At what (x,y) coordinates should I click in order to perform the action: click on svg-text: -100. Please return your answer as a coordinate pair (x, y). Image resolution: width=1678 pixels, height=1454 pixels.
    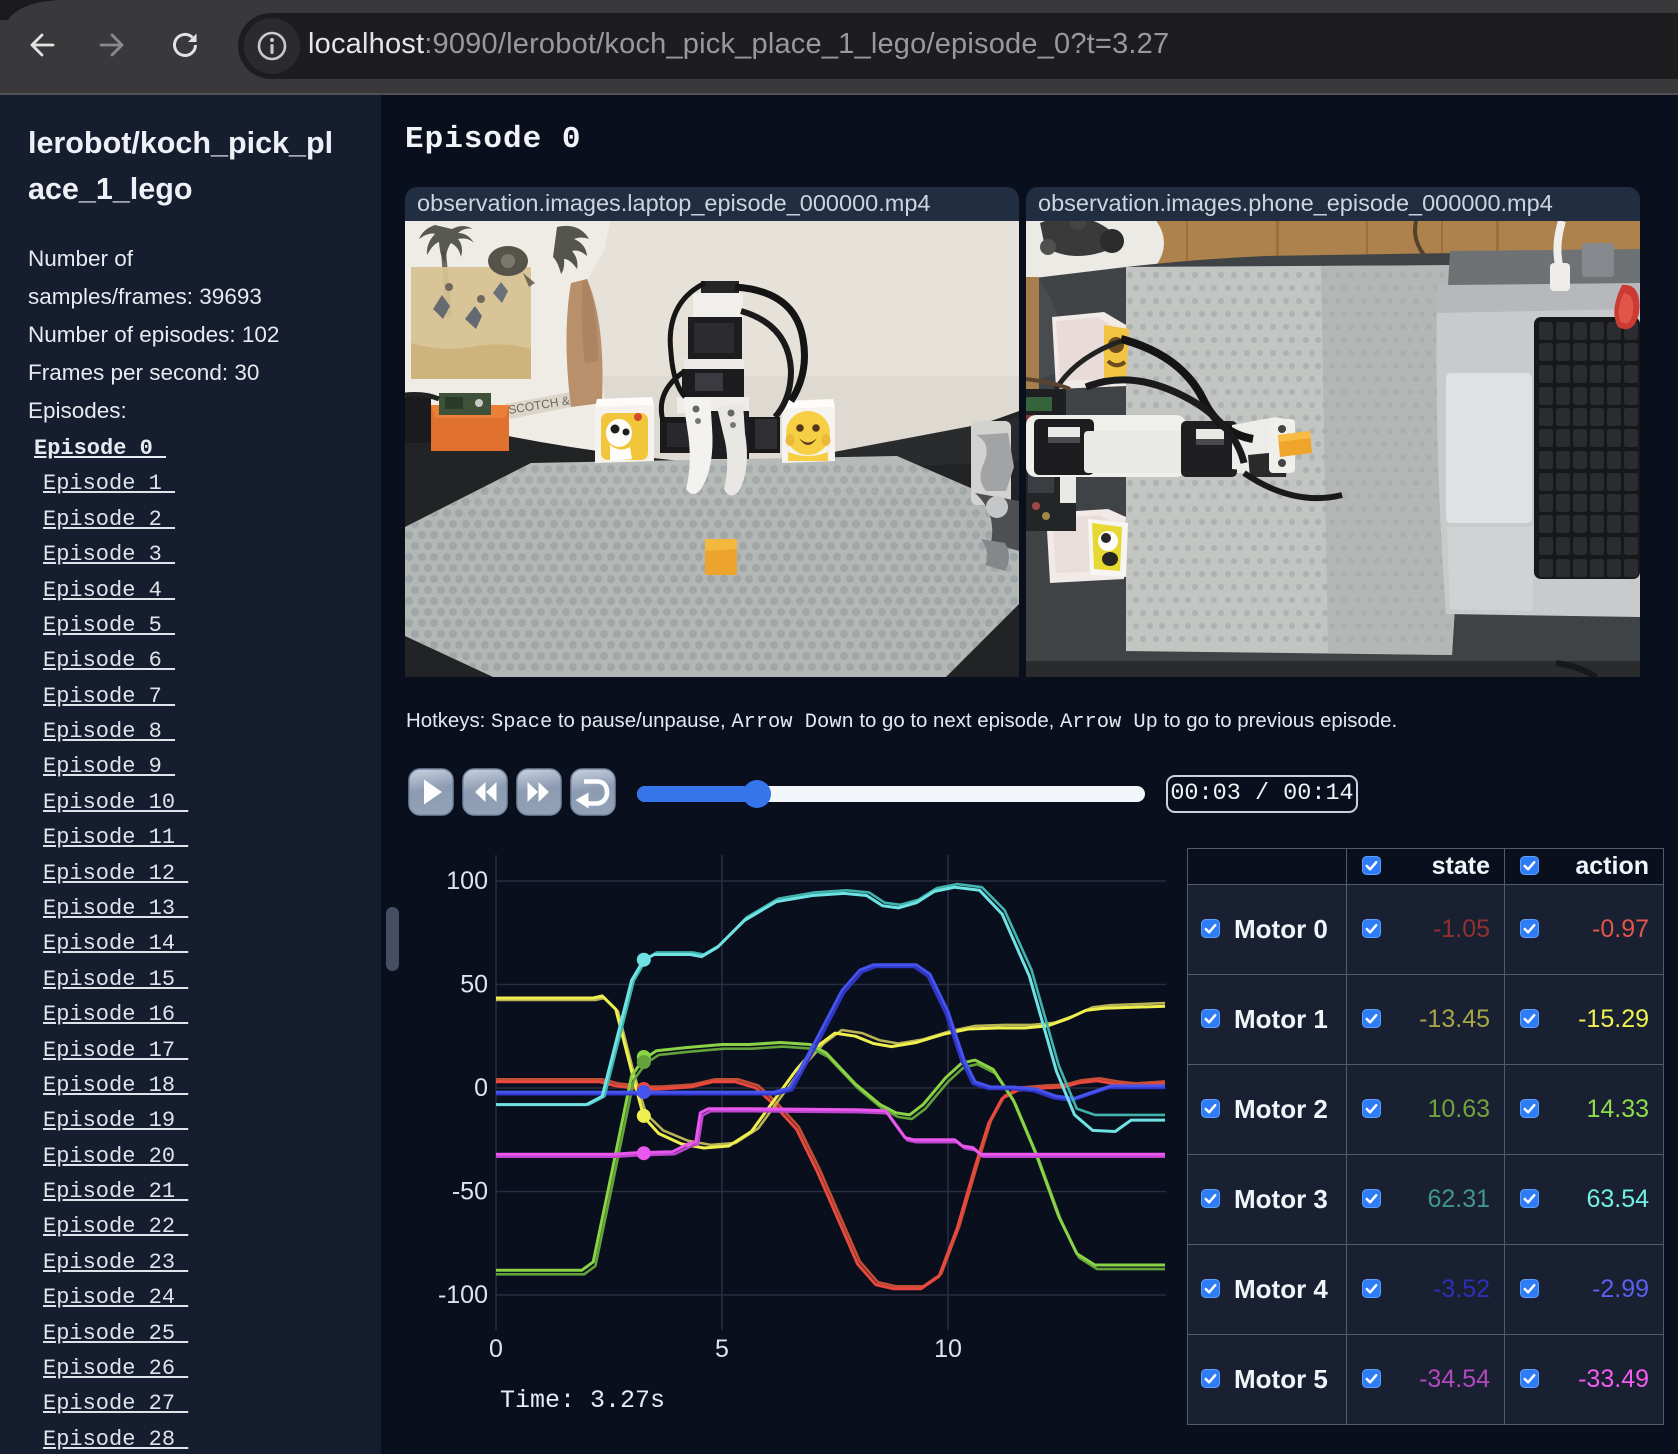
    Looking at the image, I should click on (463, 1295).